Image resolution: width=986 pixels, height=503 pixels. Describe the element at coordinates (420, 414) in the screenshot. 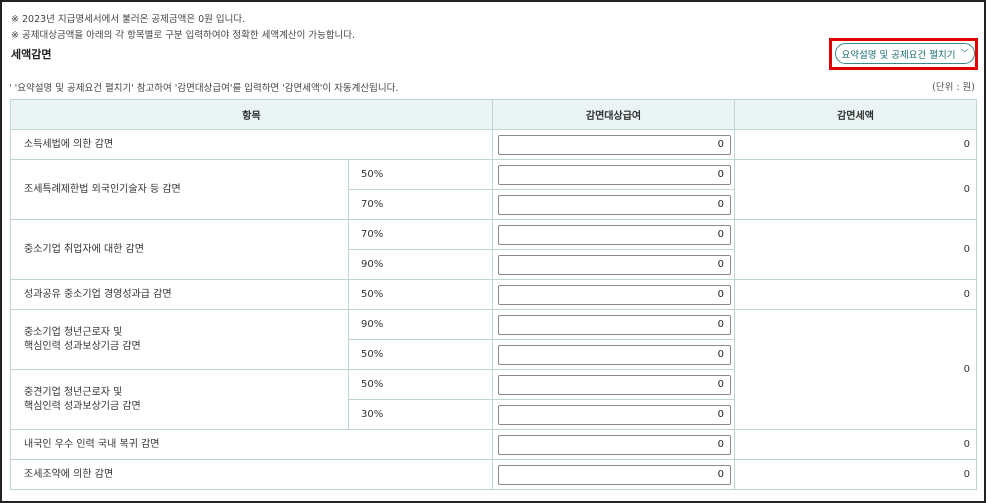

I see `rate-label: 30%` at that location.